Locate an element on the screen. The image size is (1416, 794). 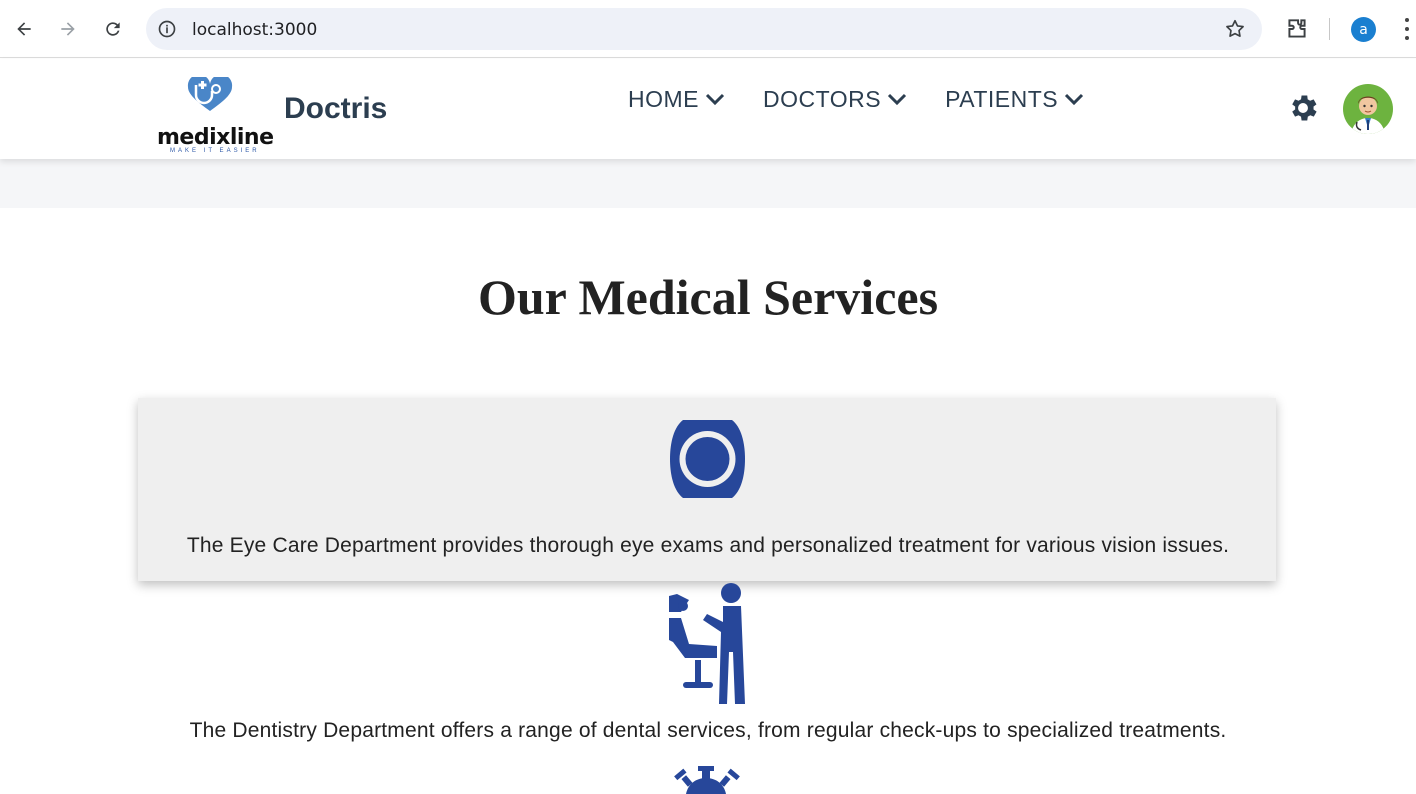
eye-icon is located at coordinates (707, 459).